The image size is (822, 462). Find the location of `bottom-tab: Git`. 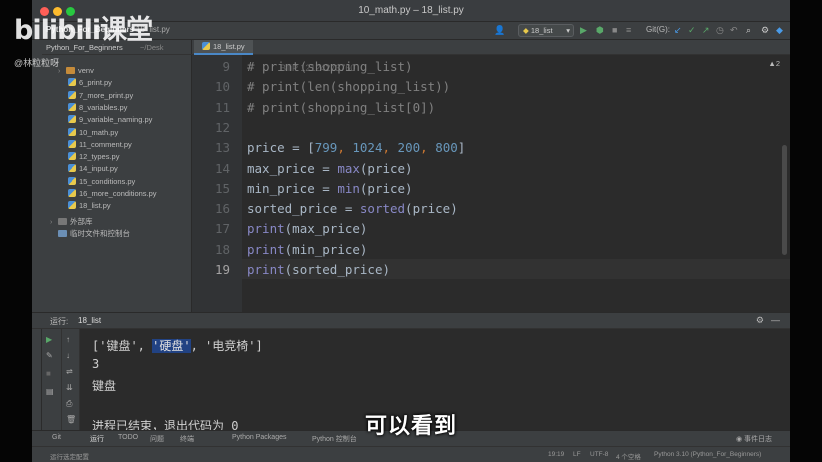

bottom-tab: Git is located at coordinates (56, 437).